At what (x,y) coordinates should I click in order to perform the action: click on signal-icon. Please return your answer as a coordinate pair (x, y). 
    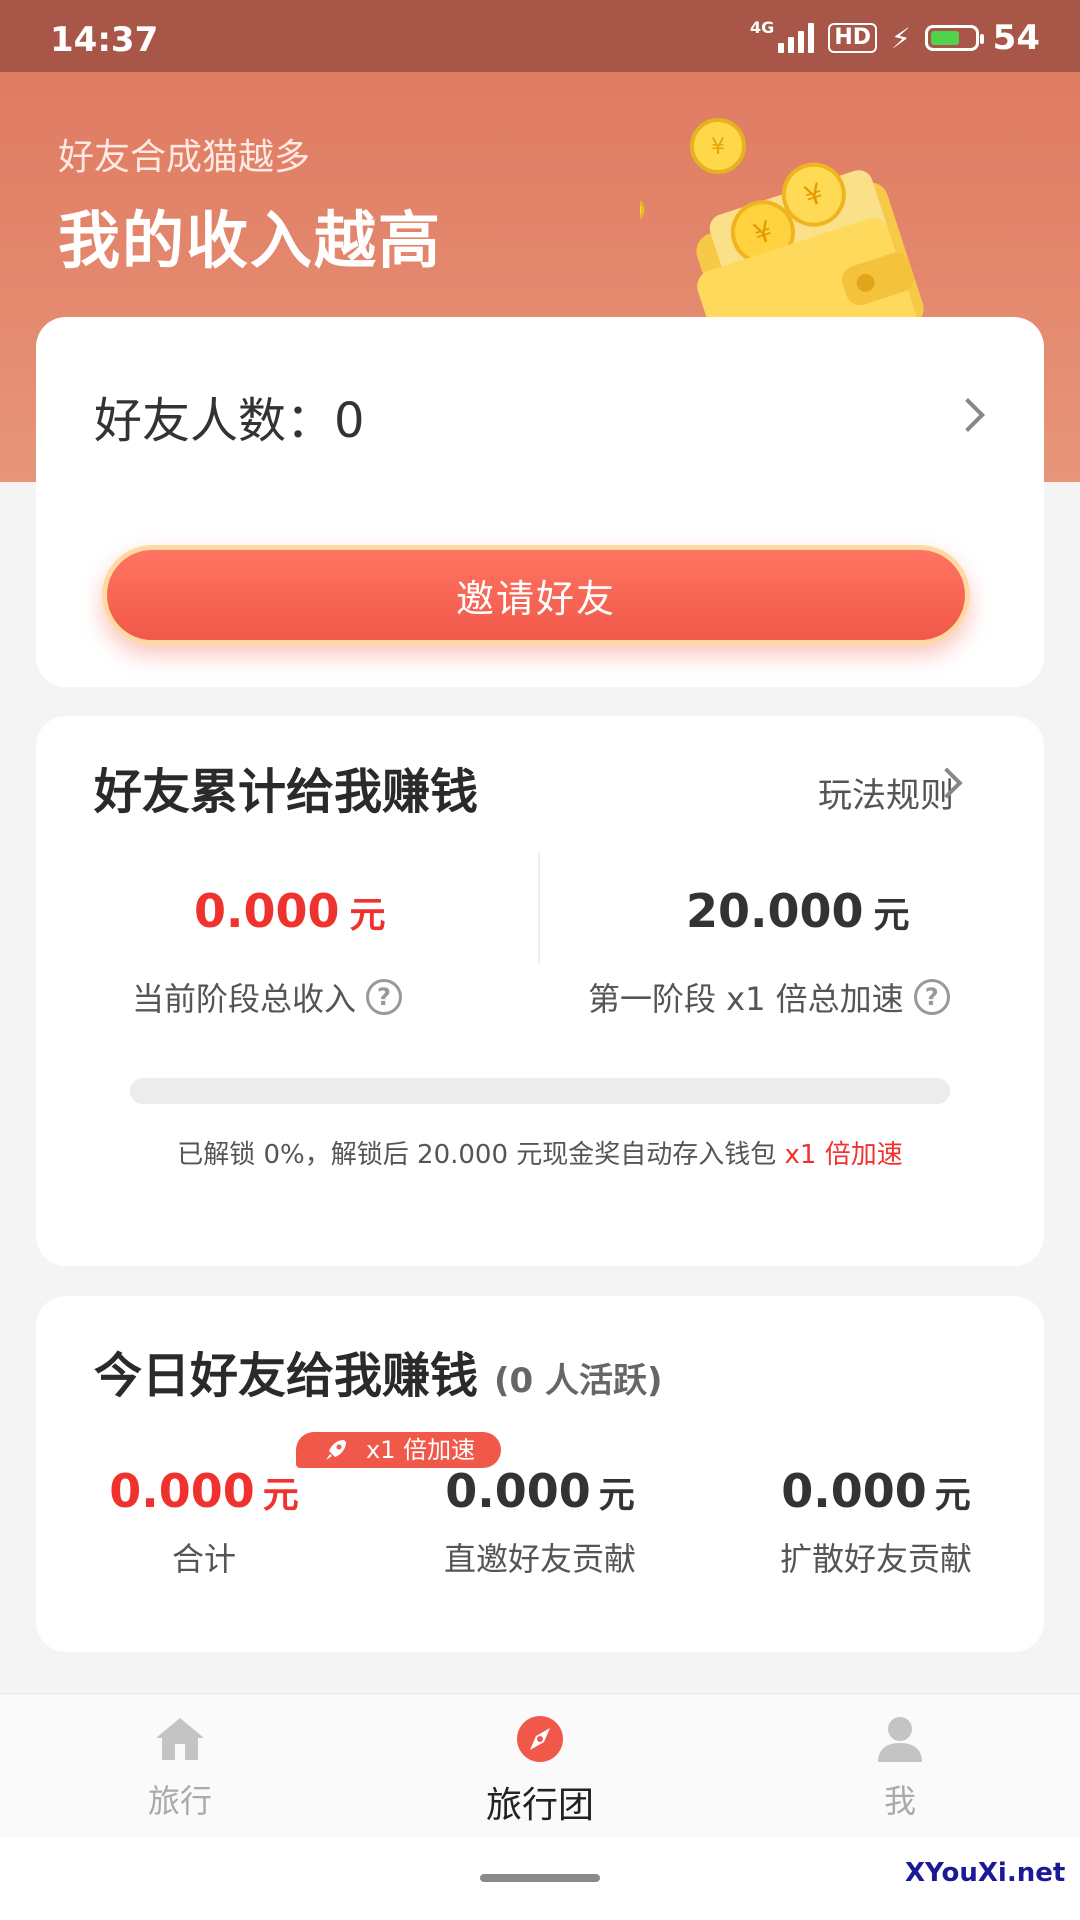
    Looking at the image, I should click on (796, 38).